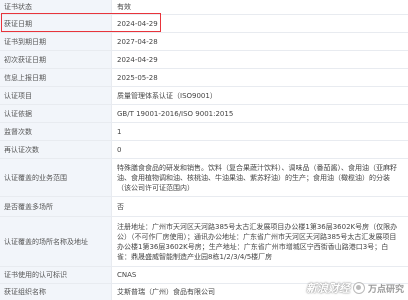  What do you see at coordinates (56, 7) in the screenshot?
I see `row-label: 证书状态` at bounding box center [56, 7].